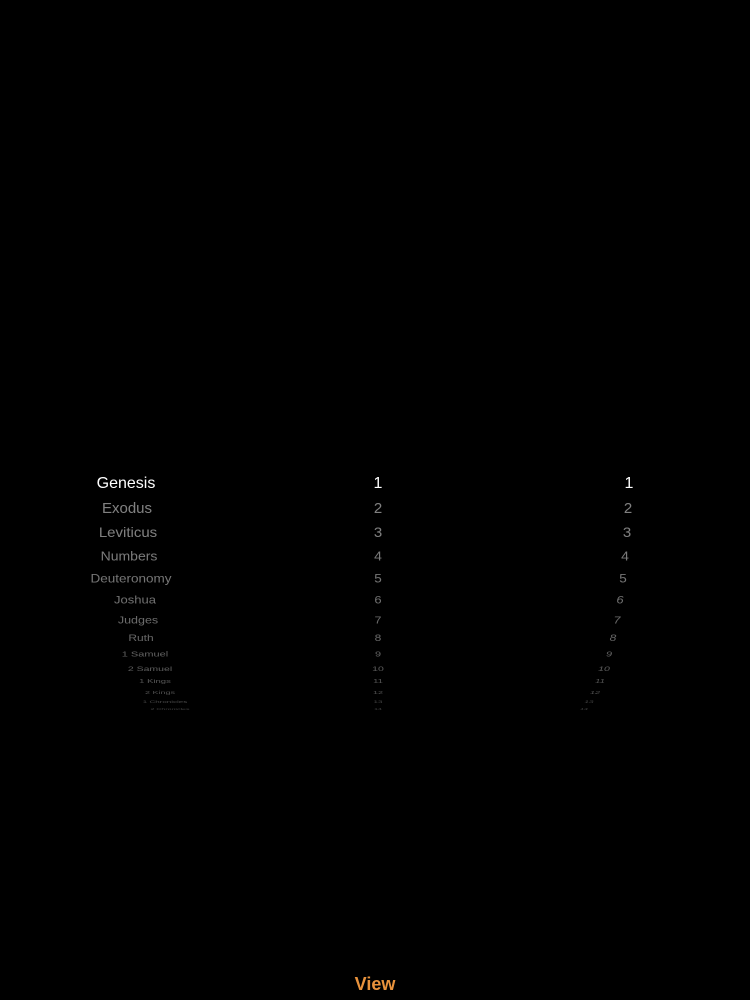 The width and height of the screenshot is (750, 1000). What do you see at coordinates (141, 638) in the screenshot?
I see `book-item: Ruth` at bounding box center [141, 638].